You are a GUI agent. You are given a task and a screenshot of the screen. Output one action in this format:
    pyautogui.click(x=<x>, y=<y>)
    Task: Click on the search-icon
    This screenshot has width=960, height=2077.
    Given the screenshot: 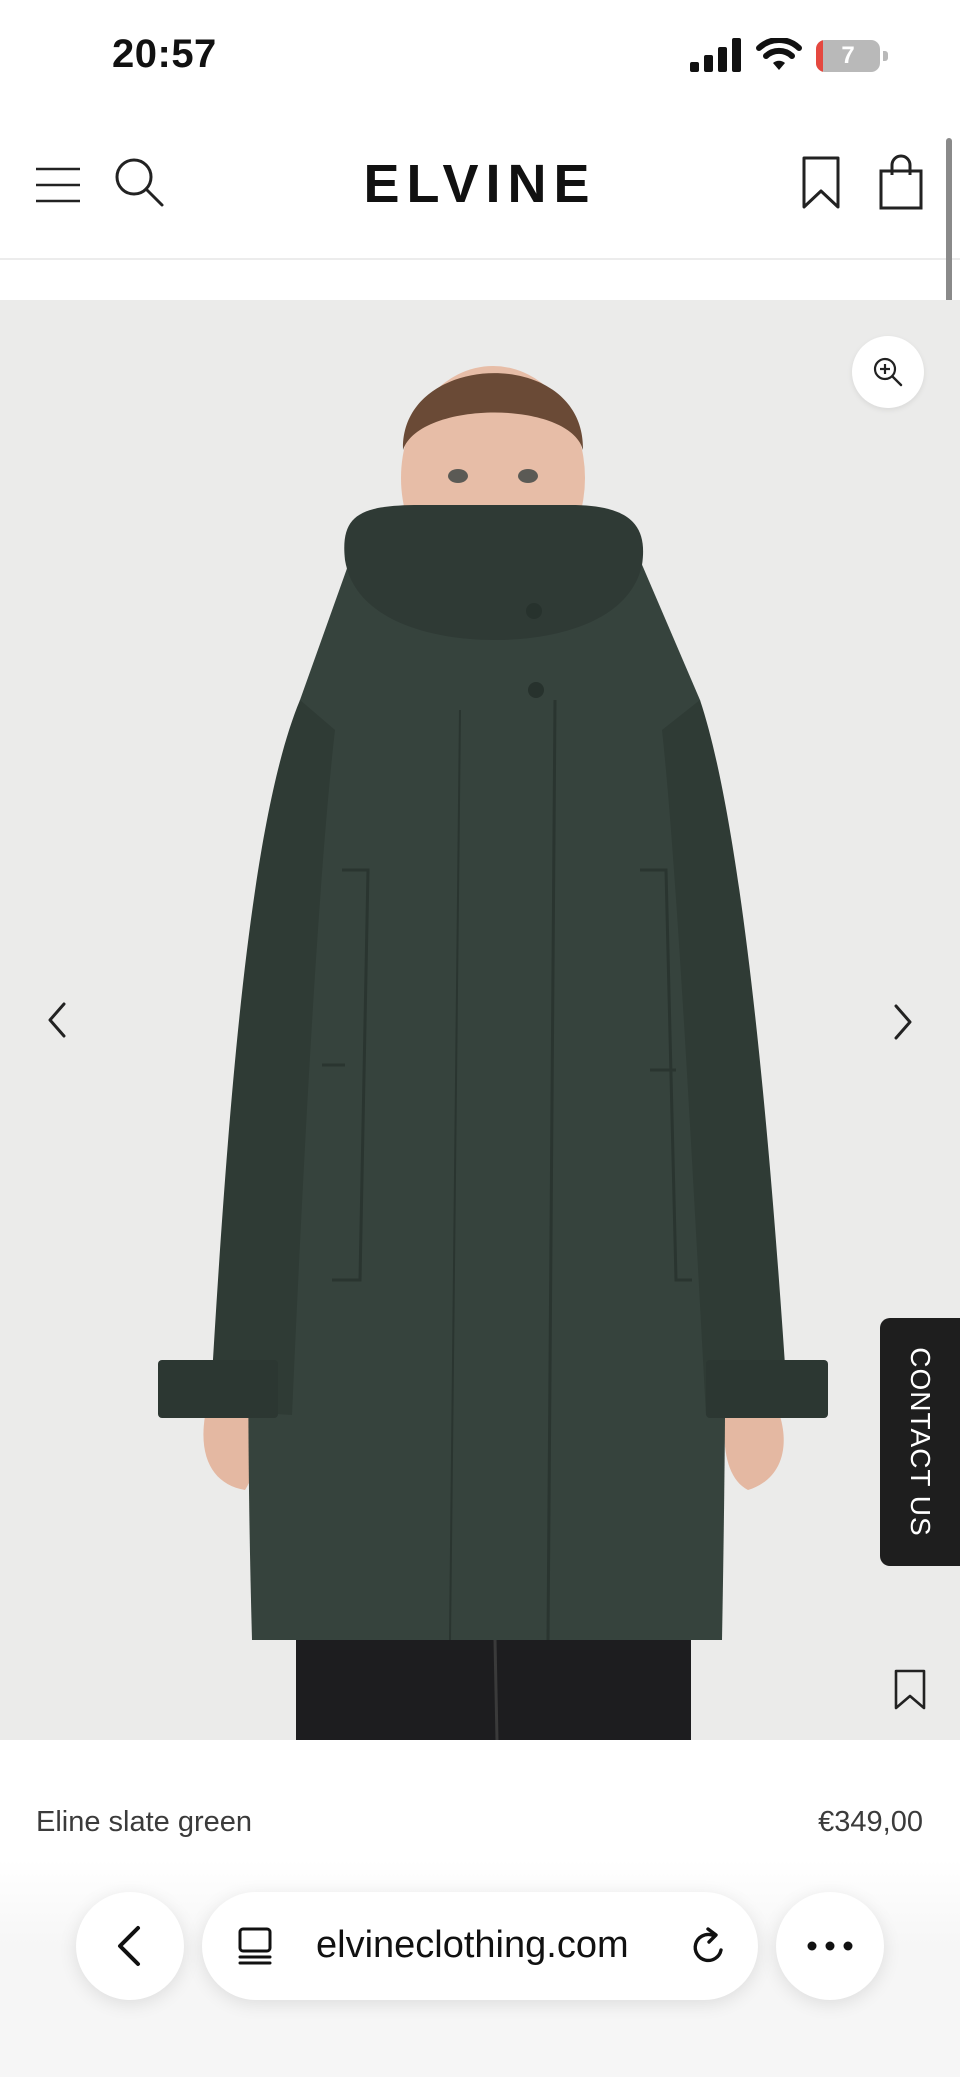 What is the action you would take?
    pyautogui.click(x=139, y=182)
    